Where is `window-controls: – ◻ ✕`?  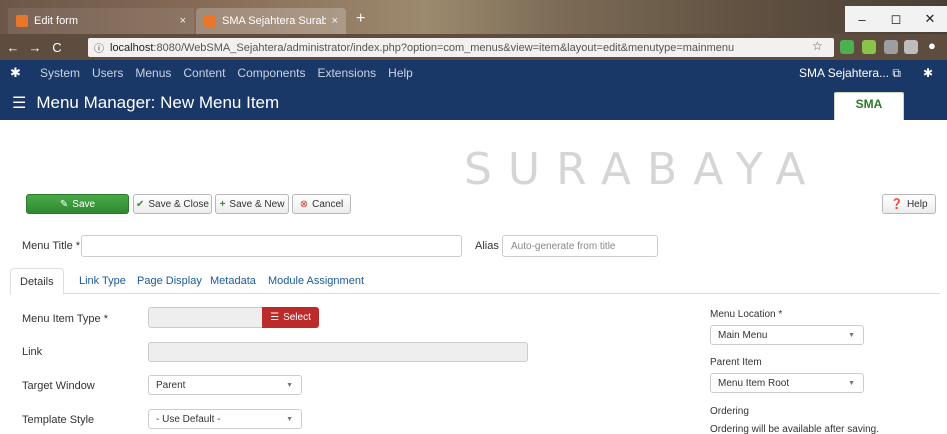 window-controls: – ◻ ✕ is located at coordinates (896, 19).